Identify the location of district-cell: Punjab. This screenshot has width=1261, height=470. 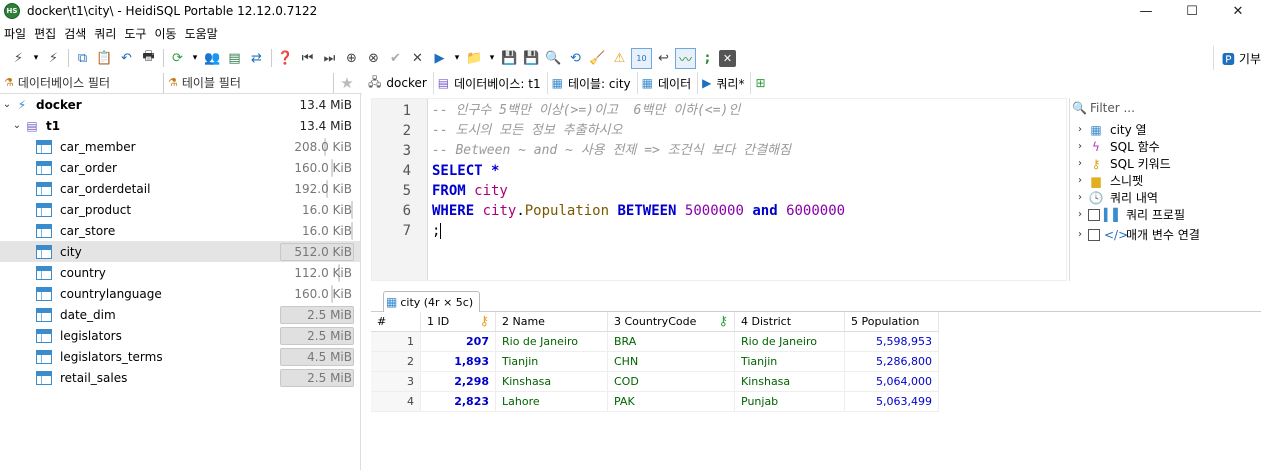
(790, 402).